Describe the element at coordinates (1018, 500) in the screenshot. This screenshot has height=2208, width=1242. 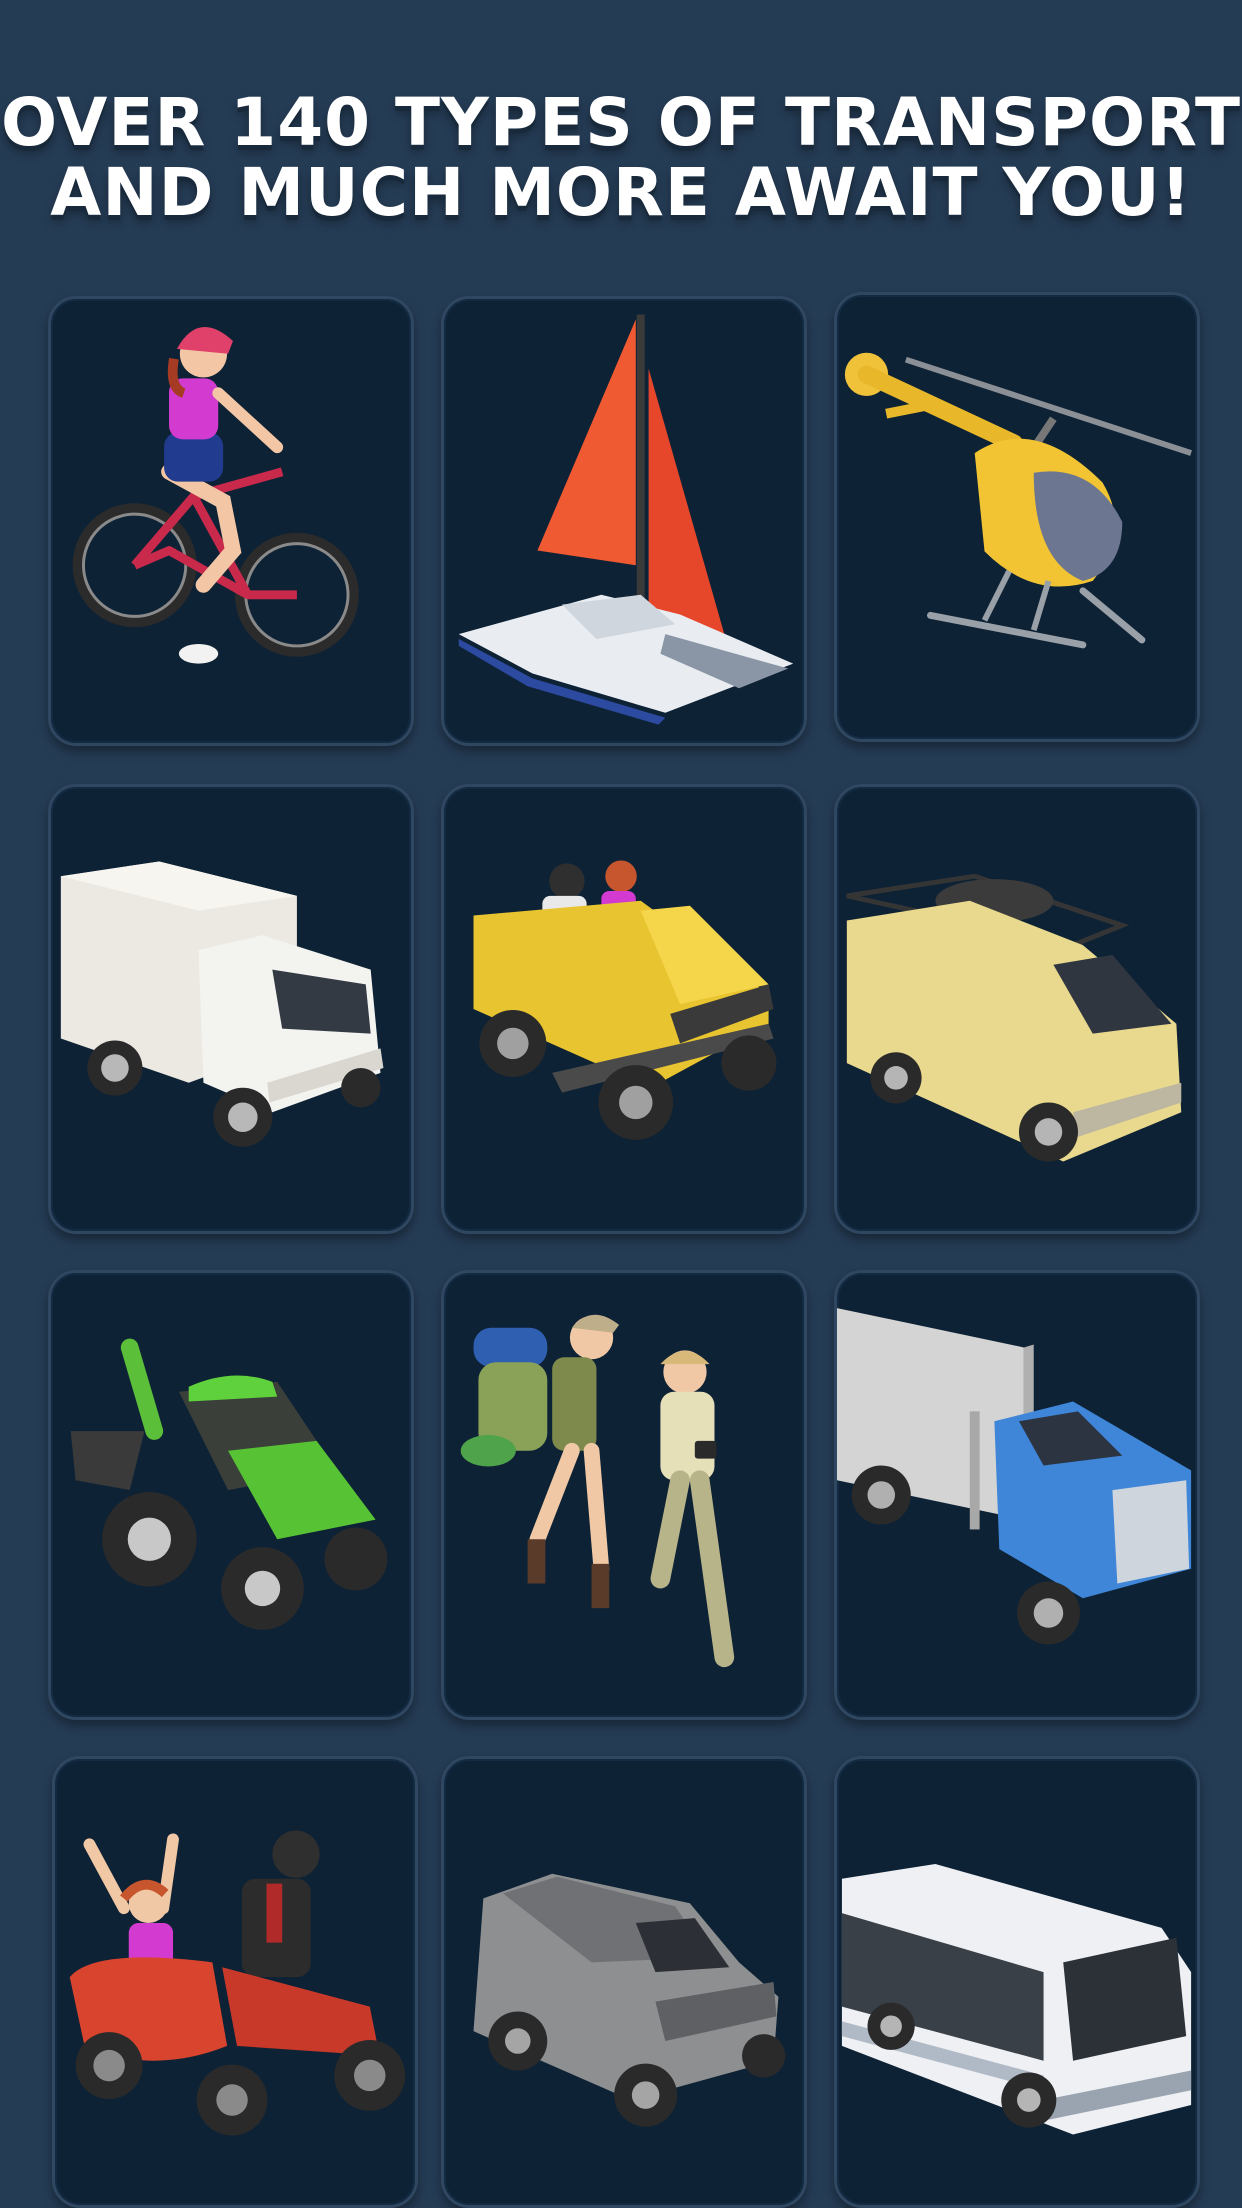
I see `helicopter-icon` at that location.